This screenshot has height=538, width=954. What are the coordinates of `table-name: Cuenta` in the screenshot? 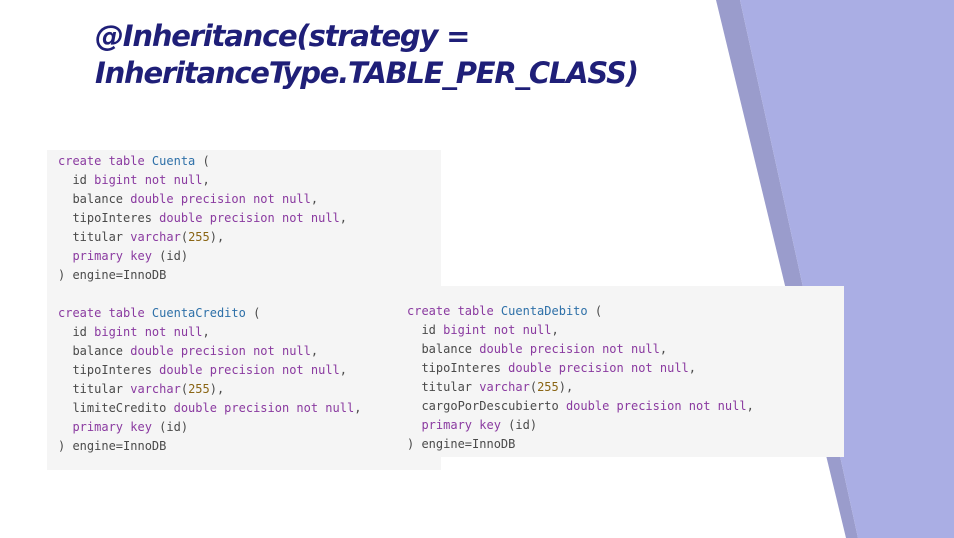 It's located at (173, 161).